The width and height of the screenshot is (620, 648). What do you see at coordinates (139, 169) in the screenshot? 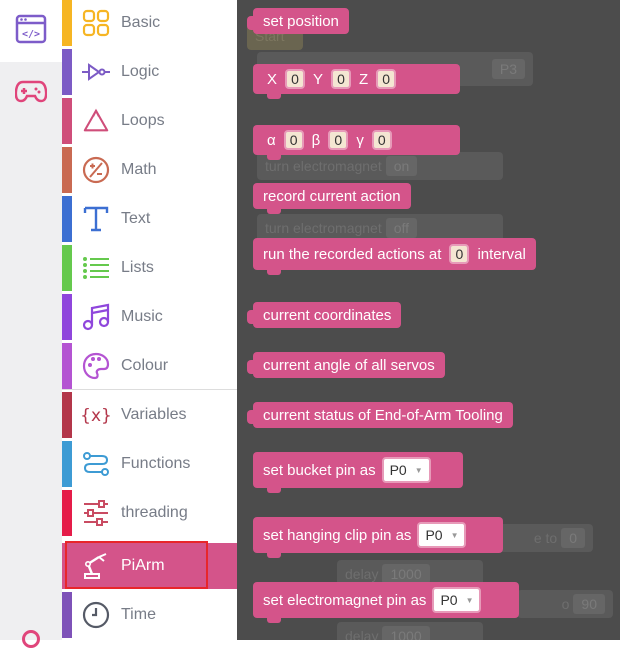
I see `category-label: Math` at bounding box center [139, 169].